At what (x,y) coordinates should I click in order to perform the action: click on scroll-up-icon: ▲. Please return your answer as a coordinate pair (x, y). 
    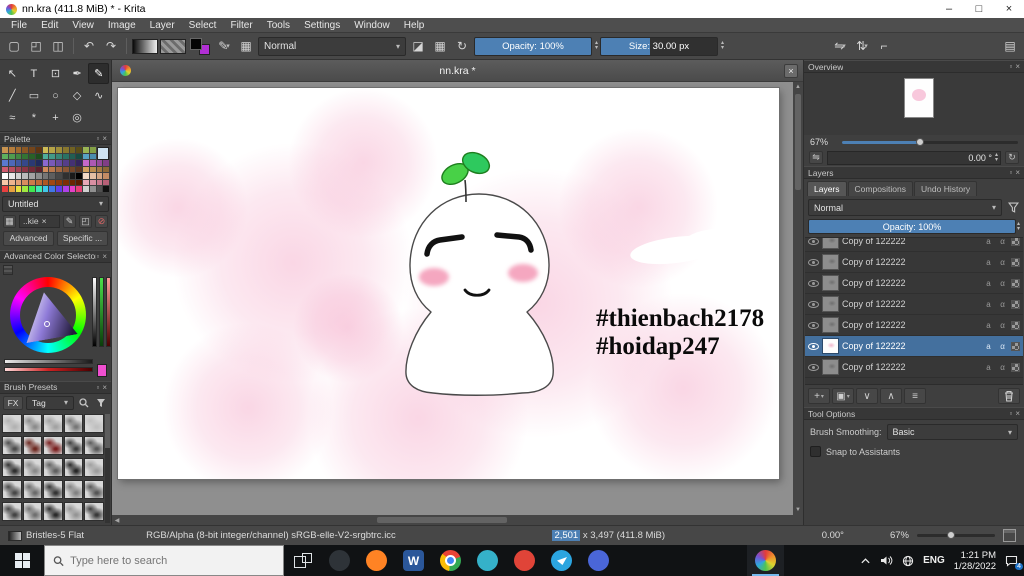
    Looking at the image, I should click on (798, 87).